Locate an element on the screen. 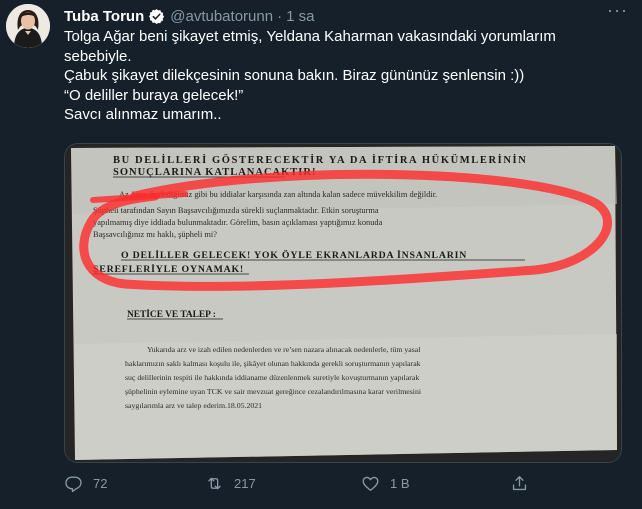 The height and width of the screenshot is (509, 642). author-name: Tuba Torun is located at coordinates (104, 16).